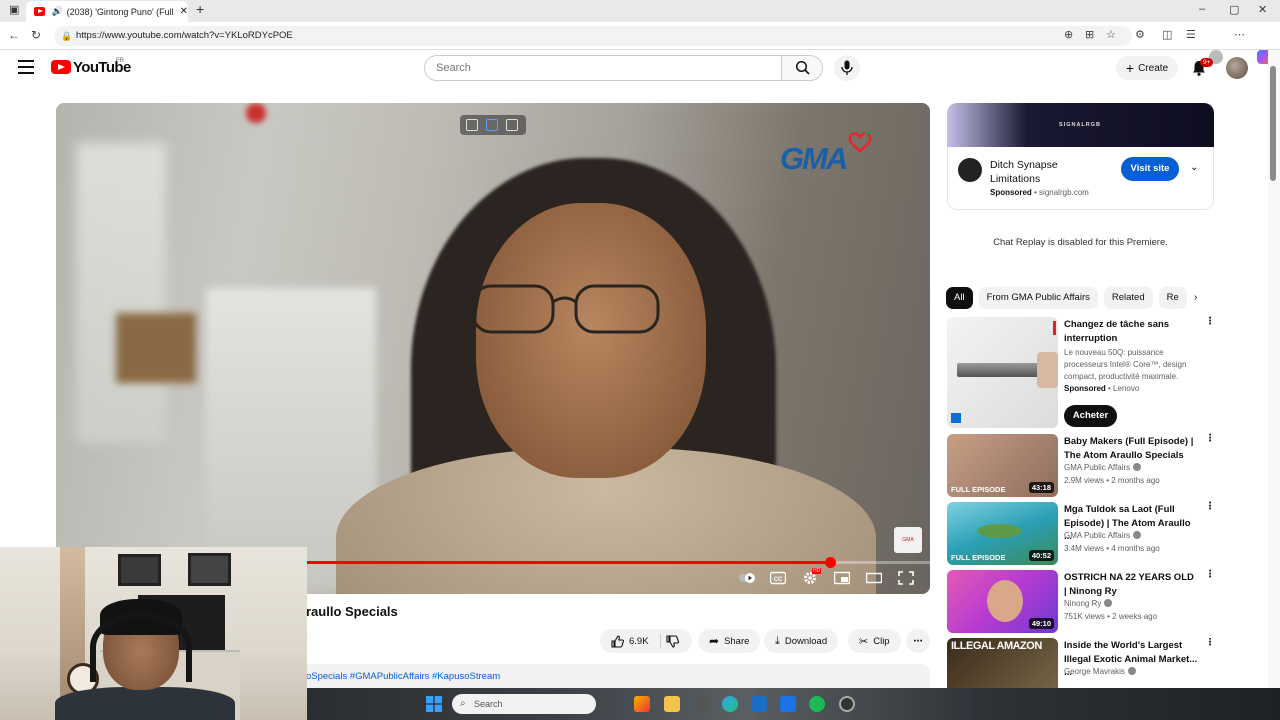  I want to click on obs-icon, so click(847, 704).